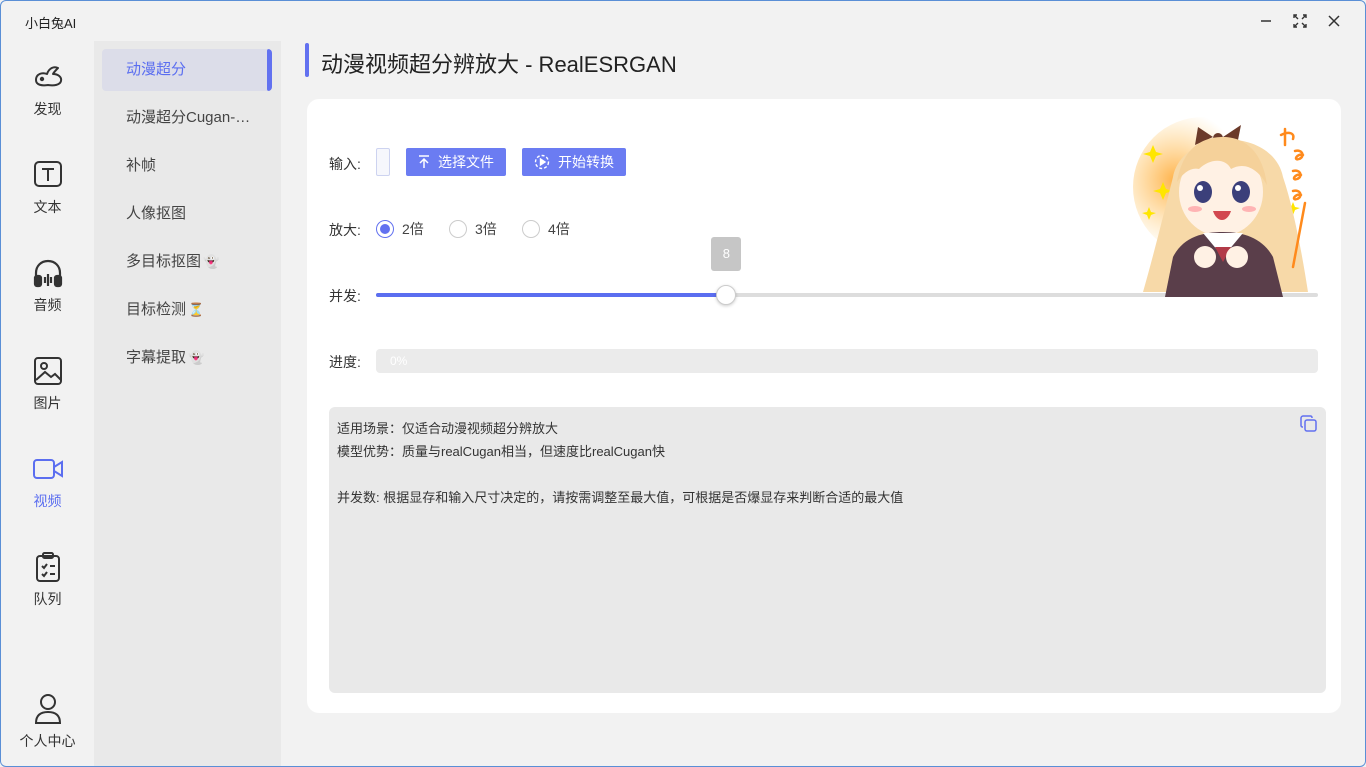 This screenshot has height=767, width=1366. I want to click on minimize-button, so click(1266, 21).